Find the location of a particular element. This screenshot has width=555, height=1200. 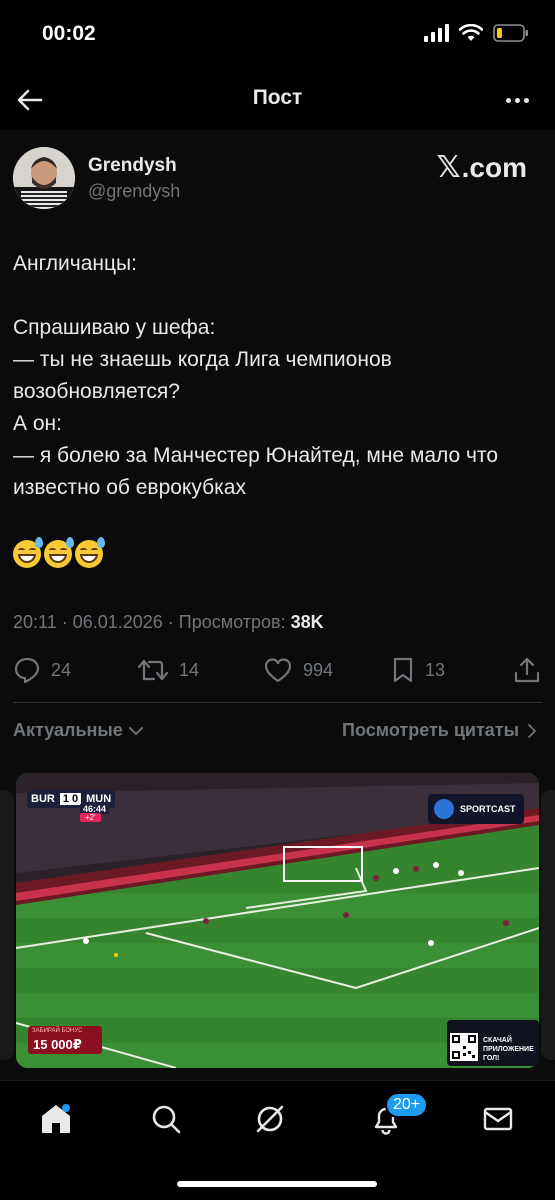

share-icon is located at coordinates (527, 670).